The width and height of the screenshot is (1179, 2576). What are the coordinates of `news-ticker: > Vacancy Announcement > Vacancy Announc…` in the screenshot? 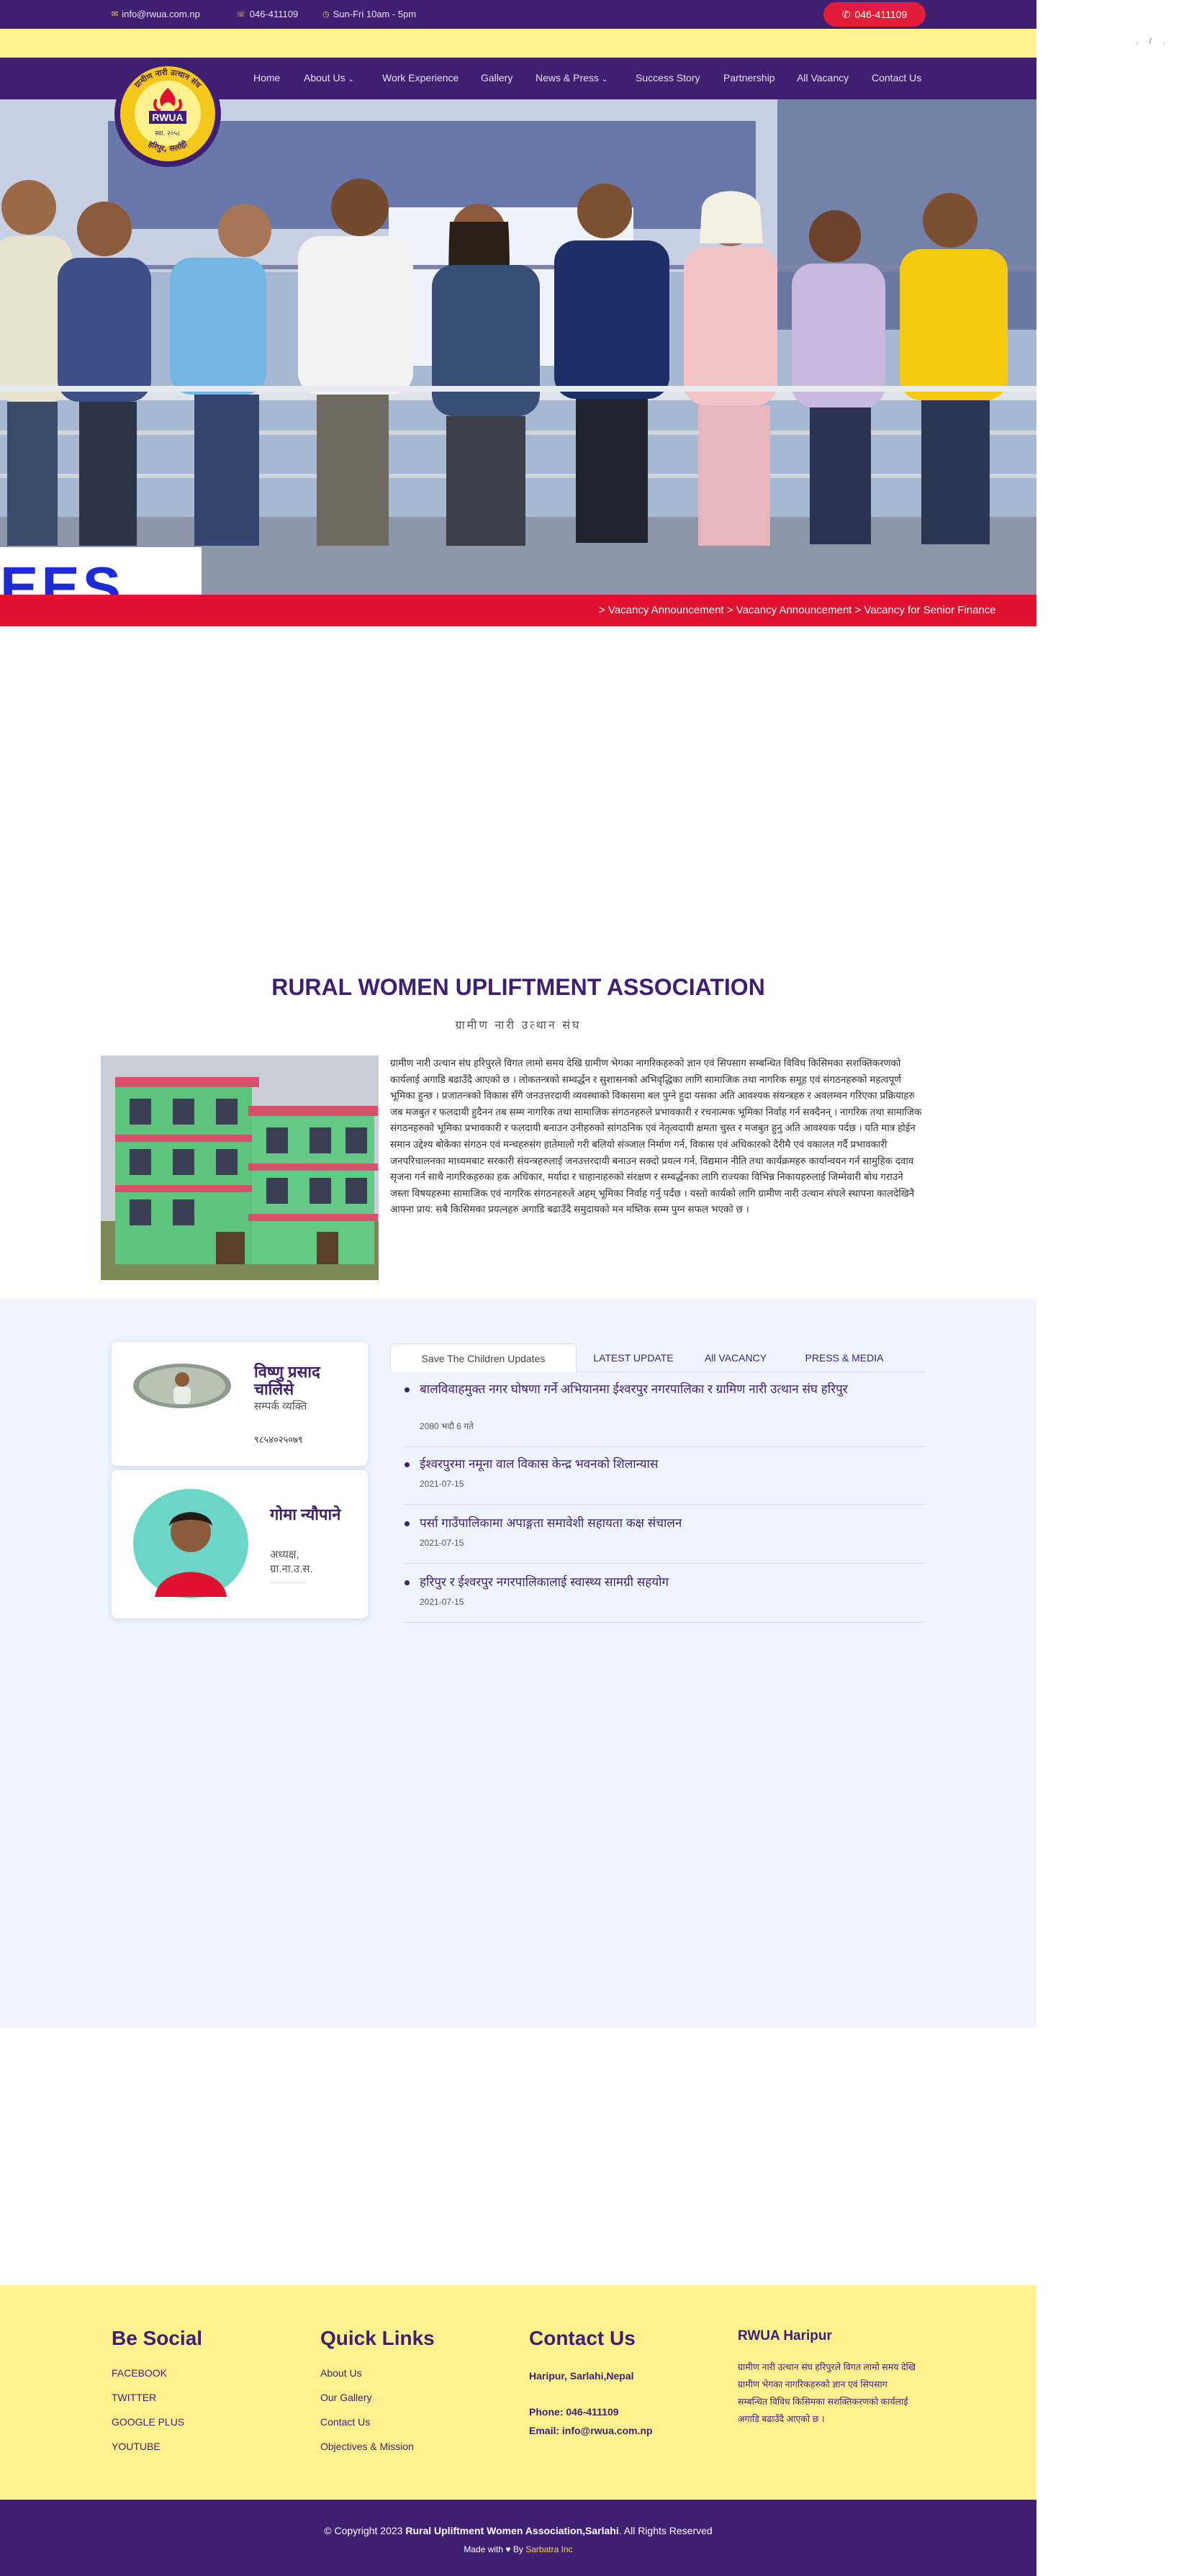 It's located at (518, 610).